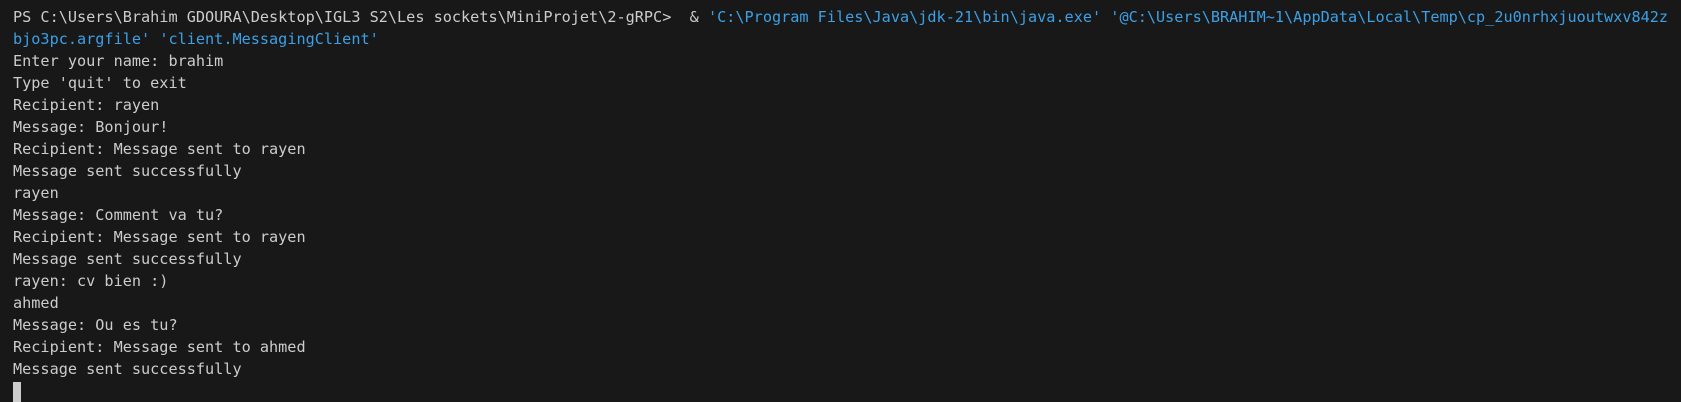 The height and width of the screenshot is (402, 1681). What do you see at coordinates (159, 347) in the screenshot?
I see `output-line: Recipient: Message sent to ahmed` at bounding box center [159, 347].